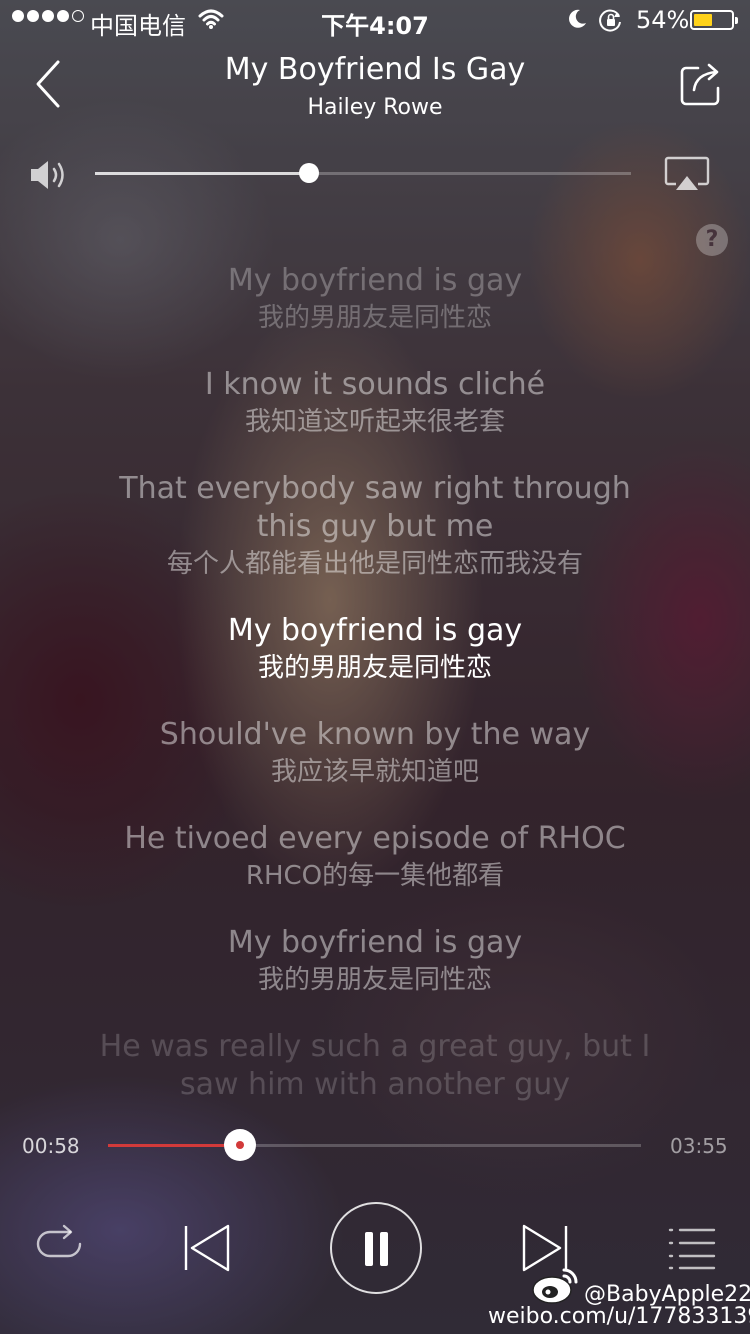  Describe the element at coordinates (374, 422) in the screenshot. I see `lyric-chinese: 我知道这听起来很老套` at that location.